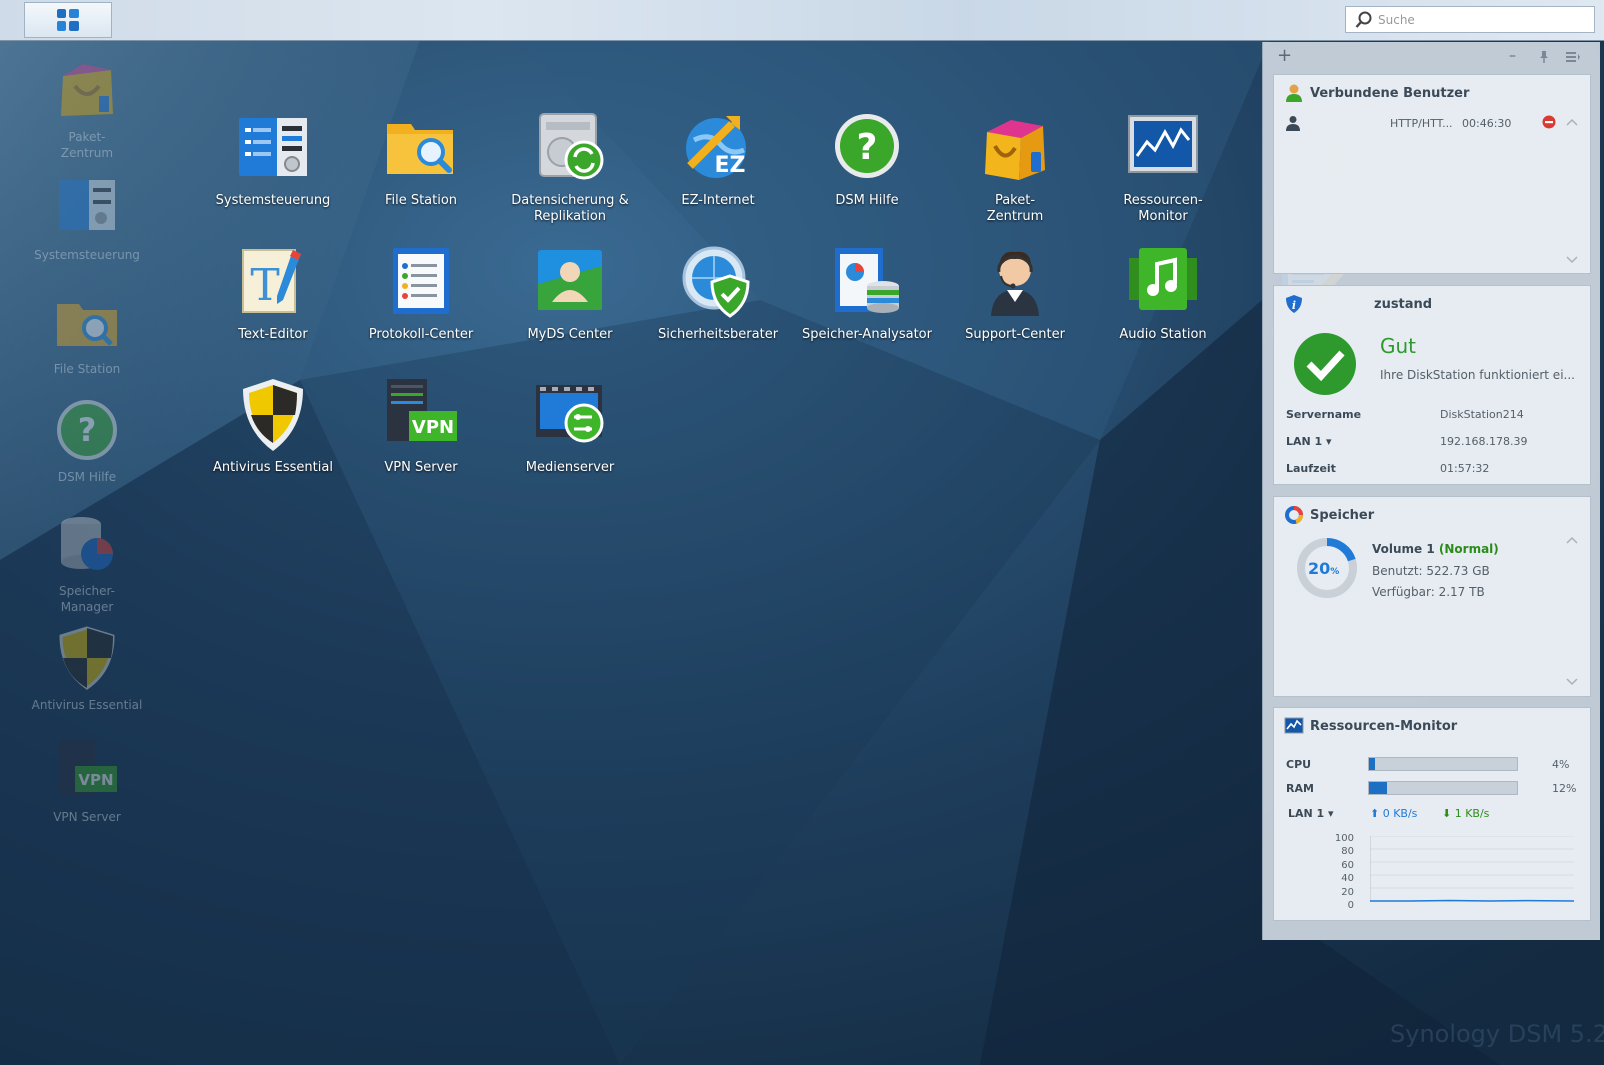  What do you see at coordinates (421, 281) in the screenshot?
I see `log-center-icon` at bounding box center [421, 281].